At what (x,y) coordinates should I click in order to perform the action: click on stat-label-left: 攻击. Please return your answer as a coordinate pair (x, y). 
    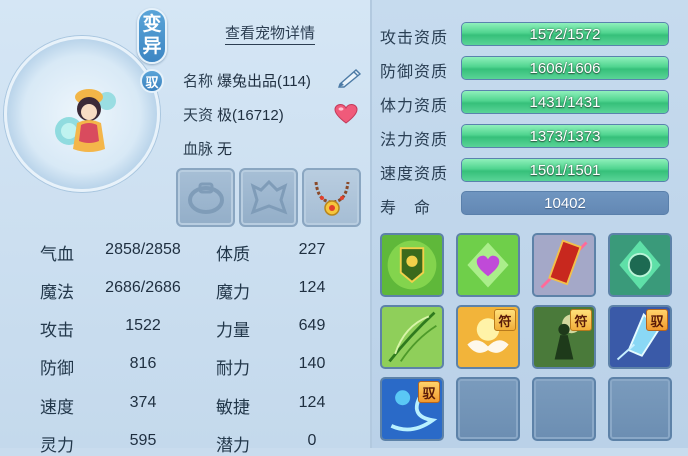
    Looking at the image, I should click on (57, 330).